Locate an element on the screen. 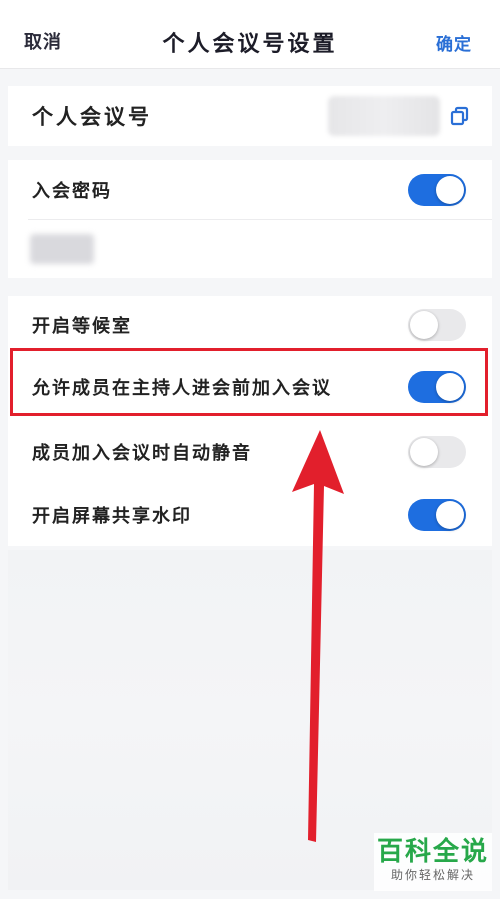 The image size is (500, 899). settings-row-waiting-room: 开启等候室 is located at coordinates (250, 325).